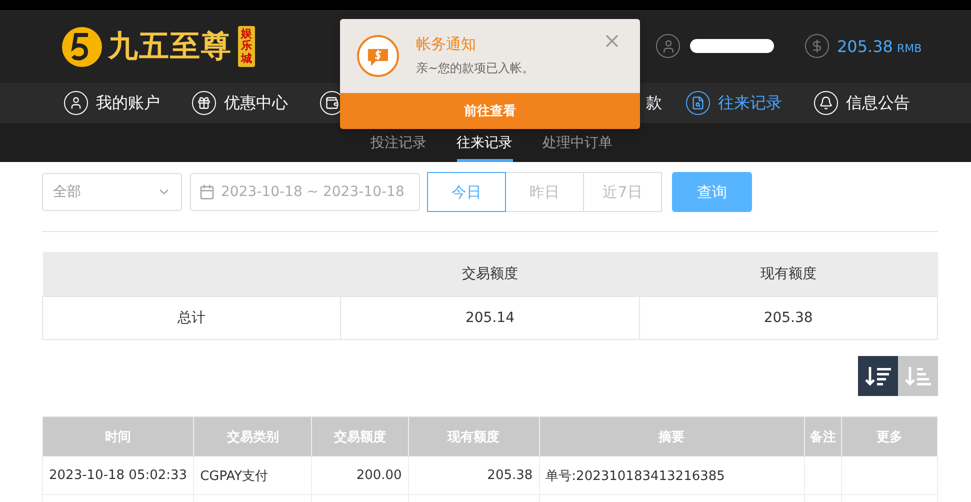 The height and width of the screenshot is (502, 971). I want to click on nav-label: 我的账户, so click(128, 103).